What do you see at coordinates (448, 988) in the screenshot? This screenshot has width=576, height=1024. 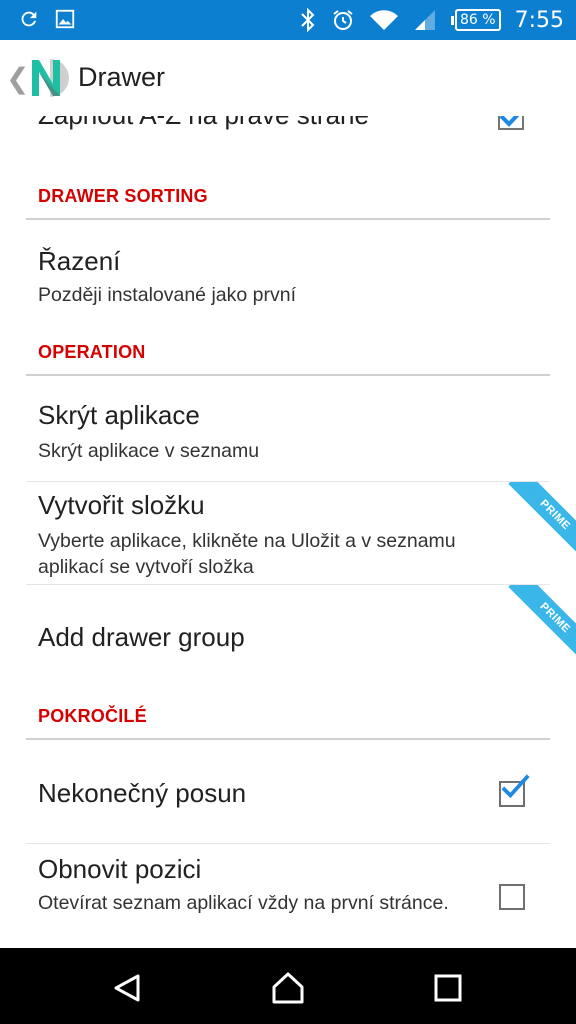 I see `recents-icon` at bounding box center [448, 988].